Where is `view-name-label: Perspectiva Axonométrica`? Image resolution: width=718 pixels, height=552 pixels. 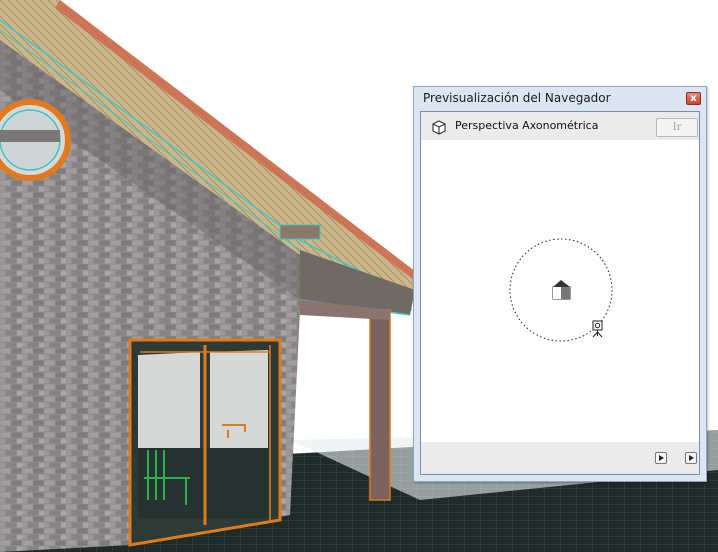
view-name-label: Perspectiva Axonométrica is located at coordinates (527, 125).